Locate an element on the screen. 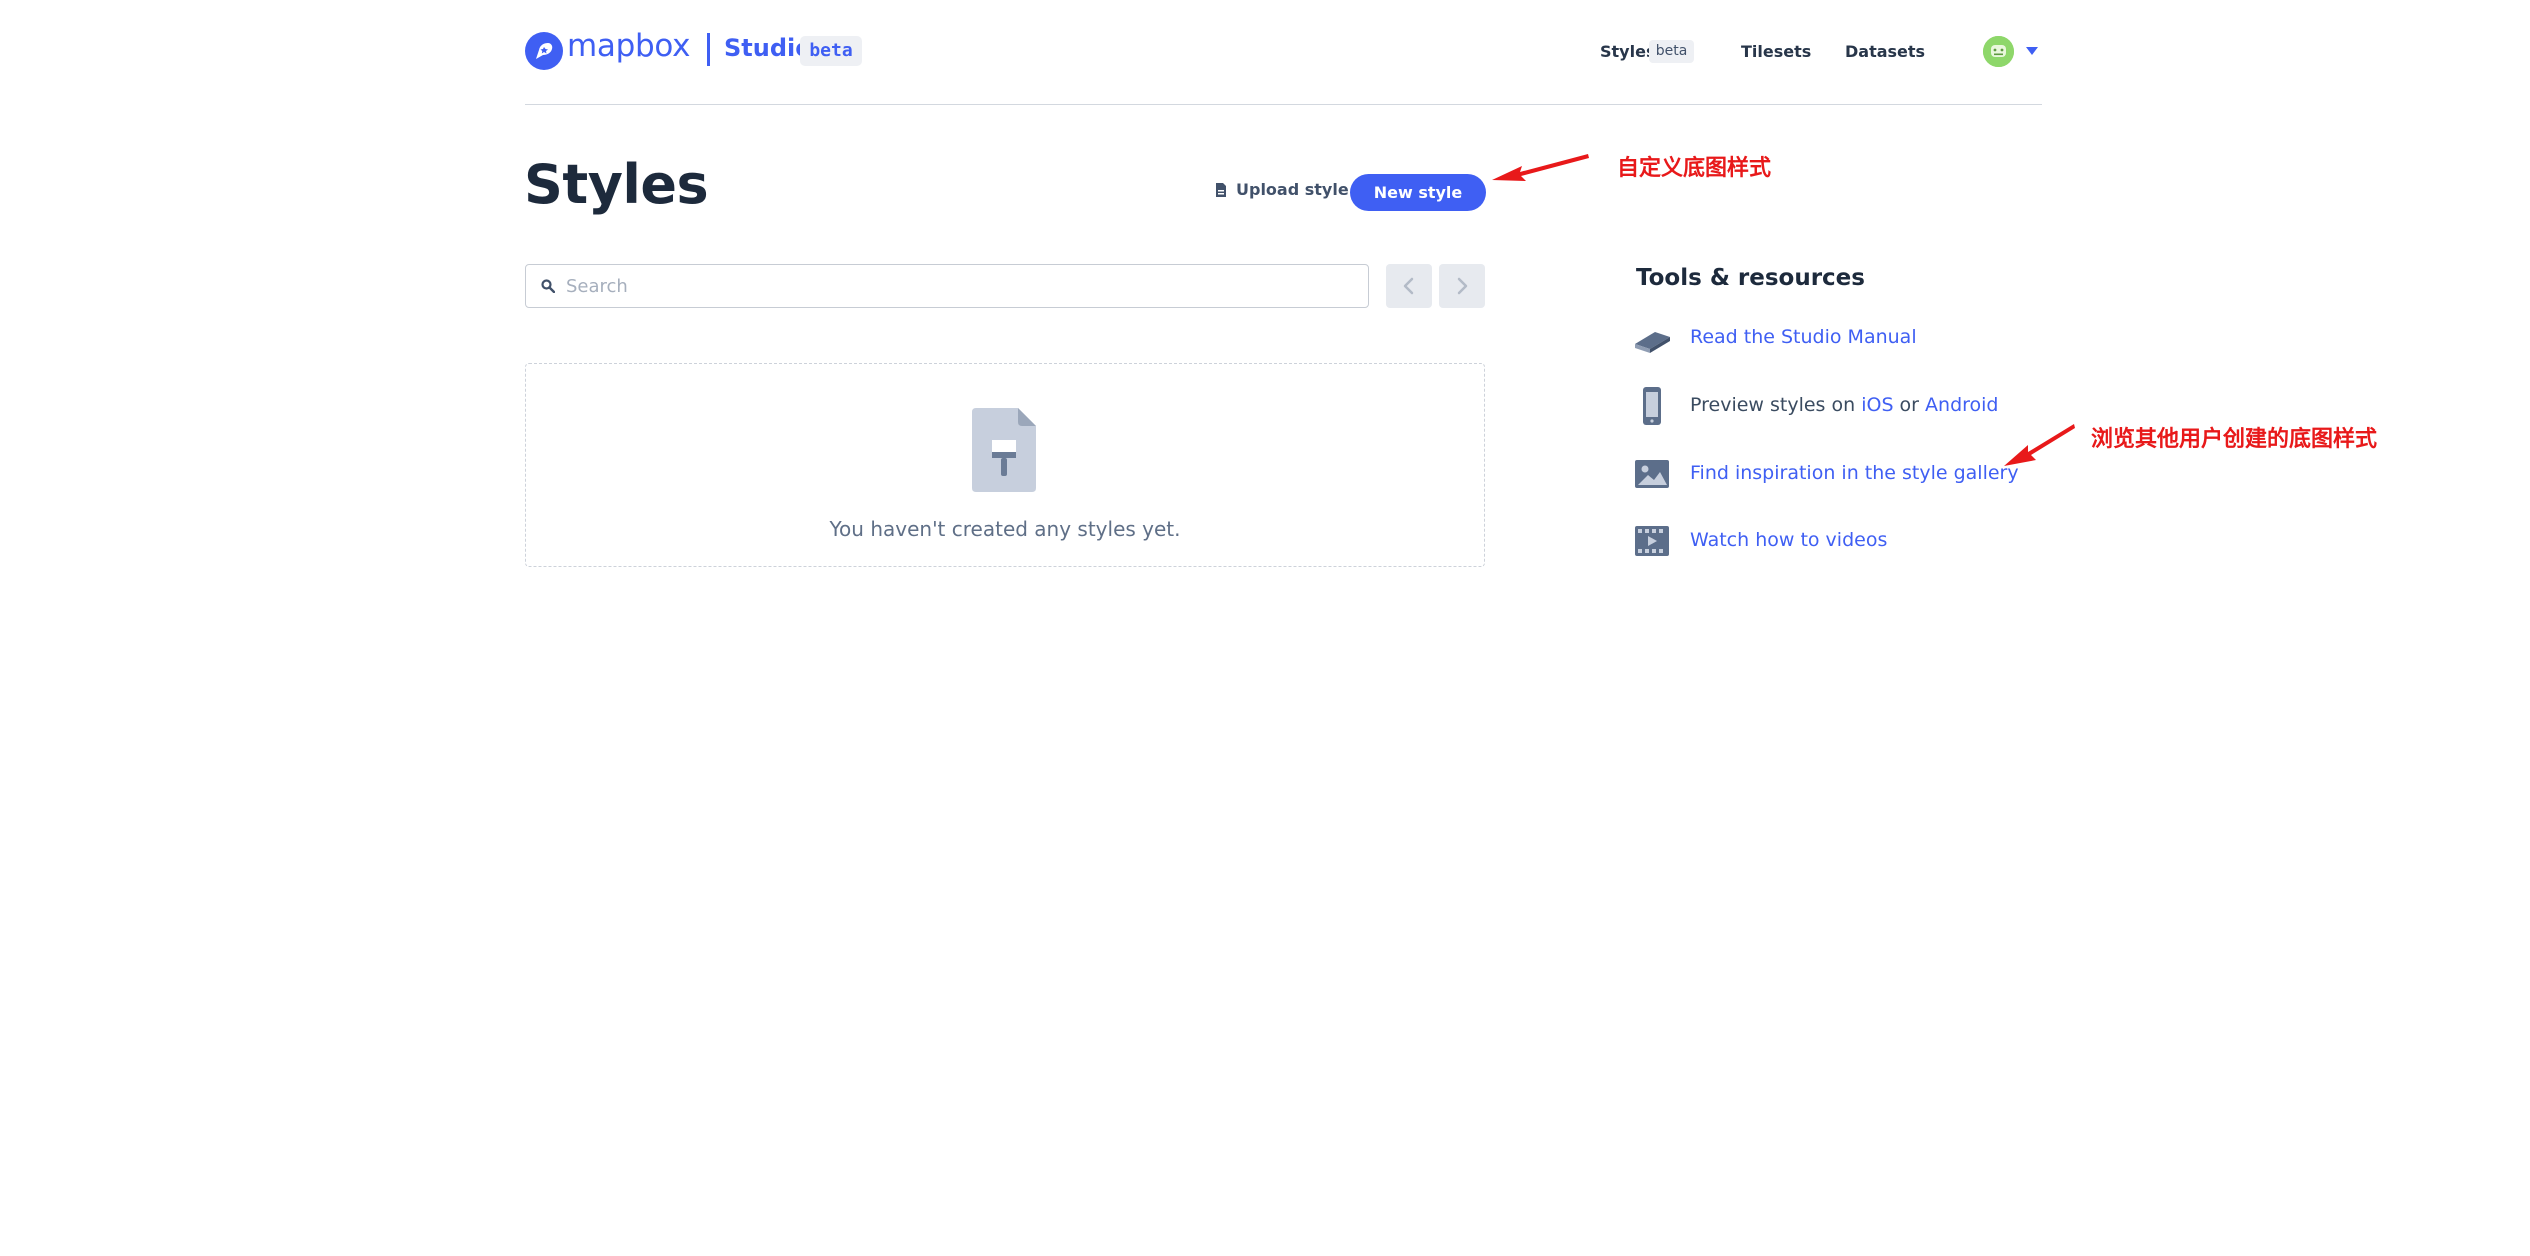  caret-down-icon is located at coordinates (2032, 51).